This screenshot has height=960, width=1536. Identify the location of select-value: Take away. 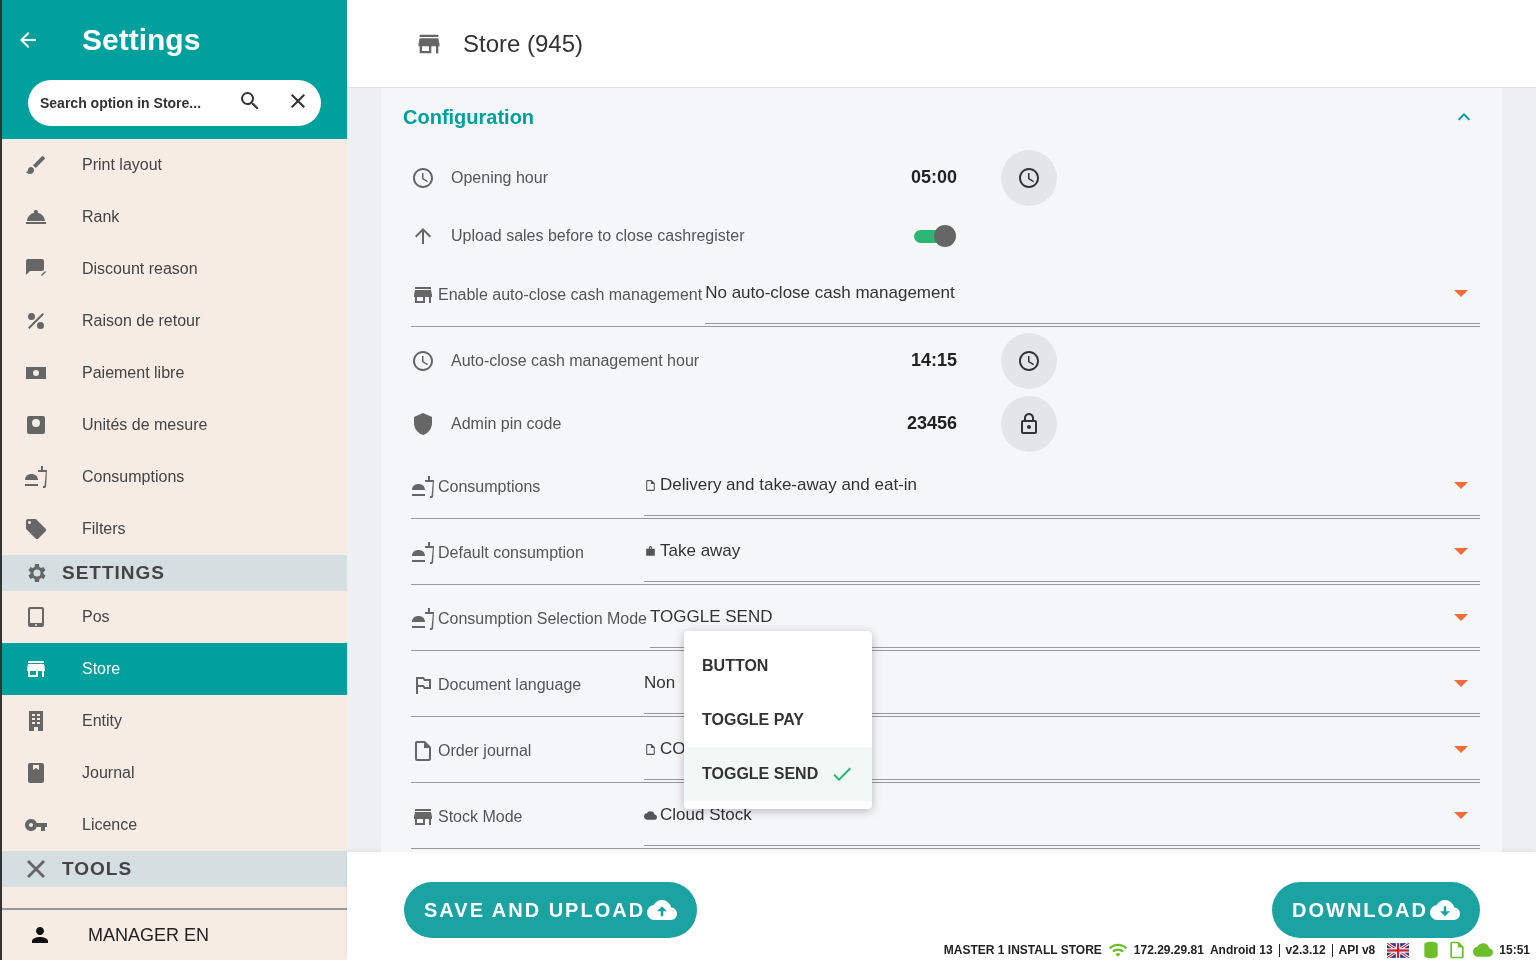
(700, 551).